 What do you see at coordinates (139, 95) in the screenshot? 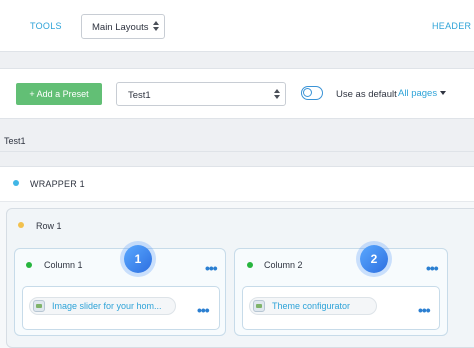
I see `preset-select-value: Test1` at bounding box center [139, 95].